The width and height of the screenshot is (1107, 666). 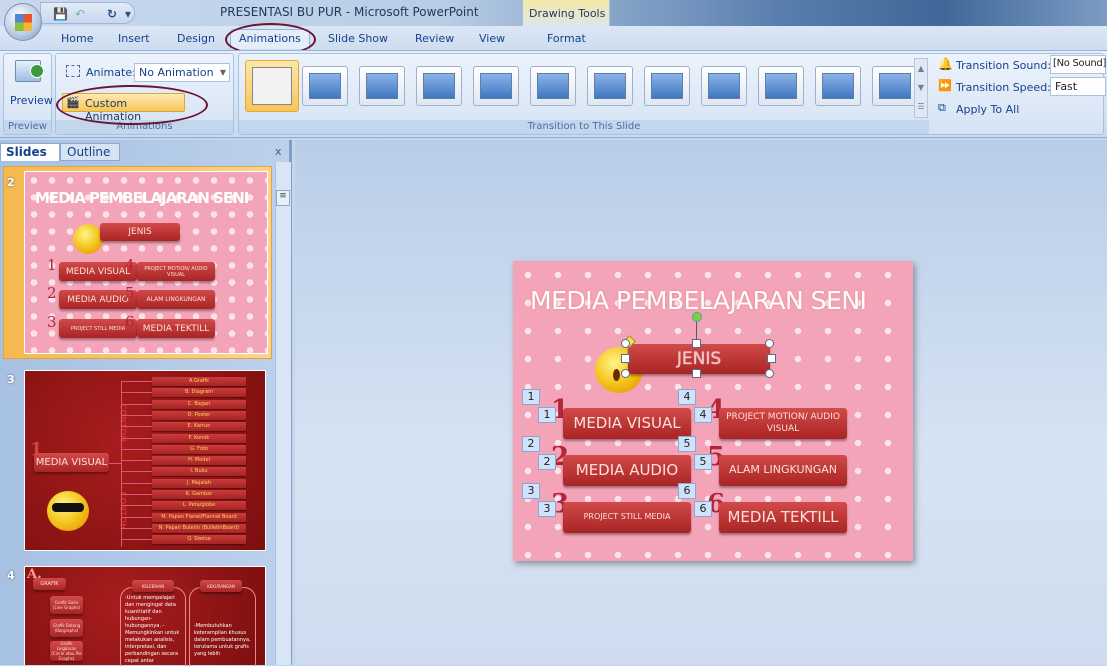 What do you see at coordinates (358, 38) in the screenshot?
I see `tab-slide-show: Slide Show` at bounding box center [358, 38].